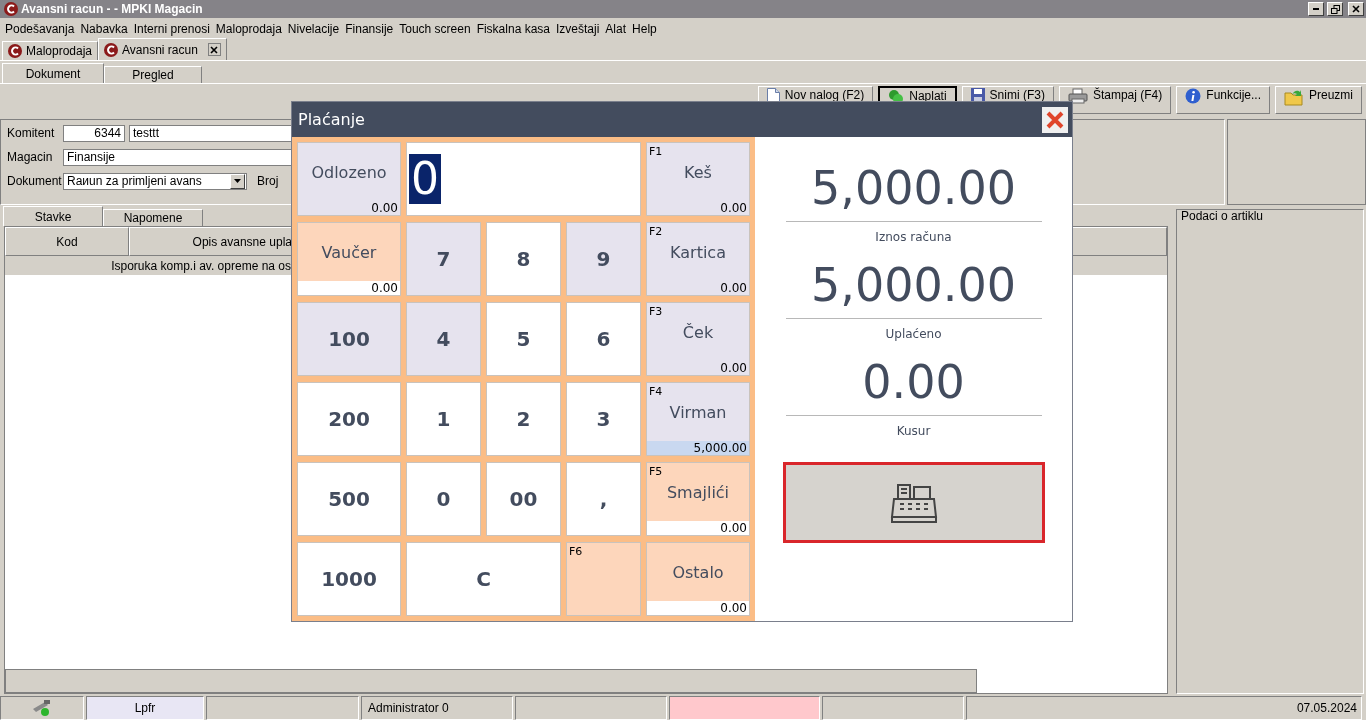 The height and width of the screenshot is (720, 1366). Describe the element at coordinates (40, 29) in the screenshot. I see `menu-item: Podešavanja` at that location.